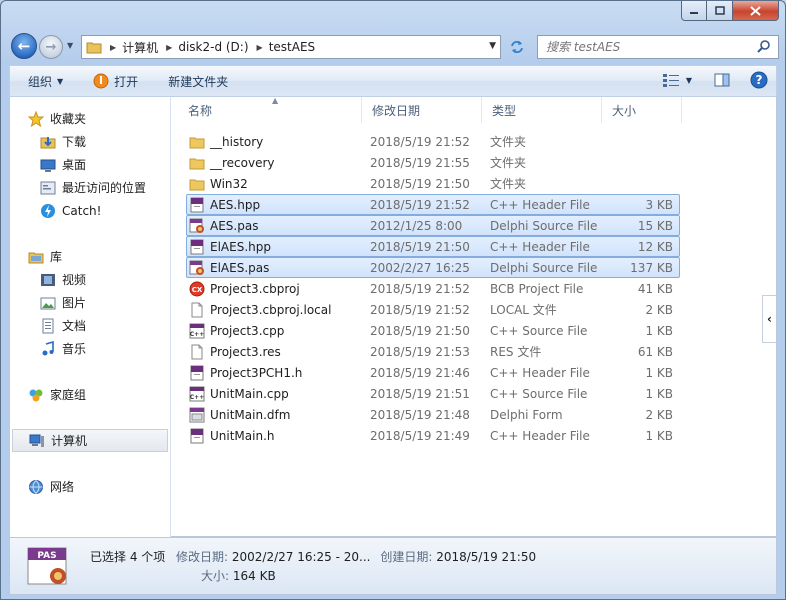 This screenshot has height=600, width=786. What do you see at coordinates (759, 80) in the screenshot?
I see `help-button: ?` at bounding box center [759, 80].